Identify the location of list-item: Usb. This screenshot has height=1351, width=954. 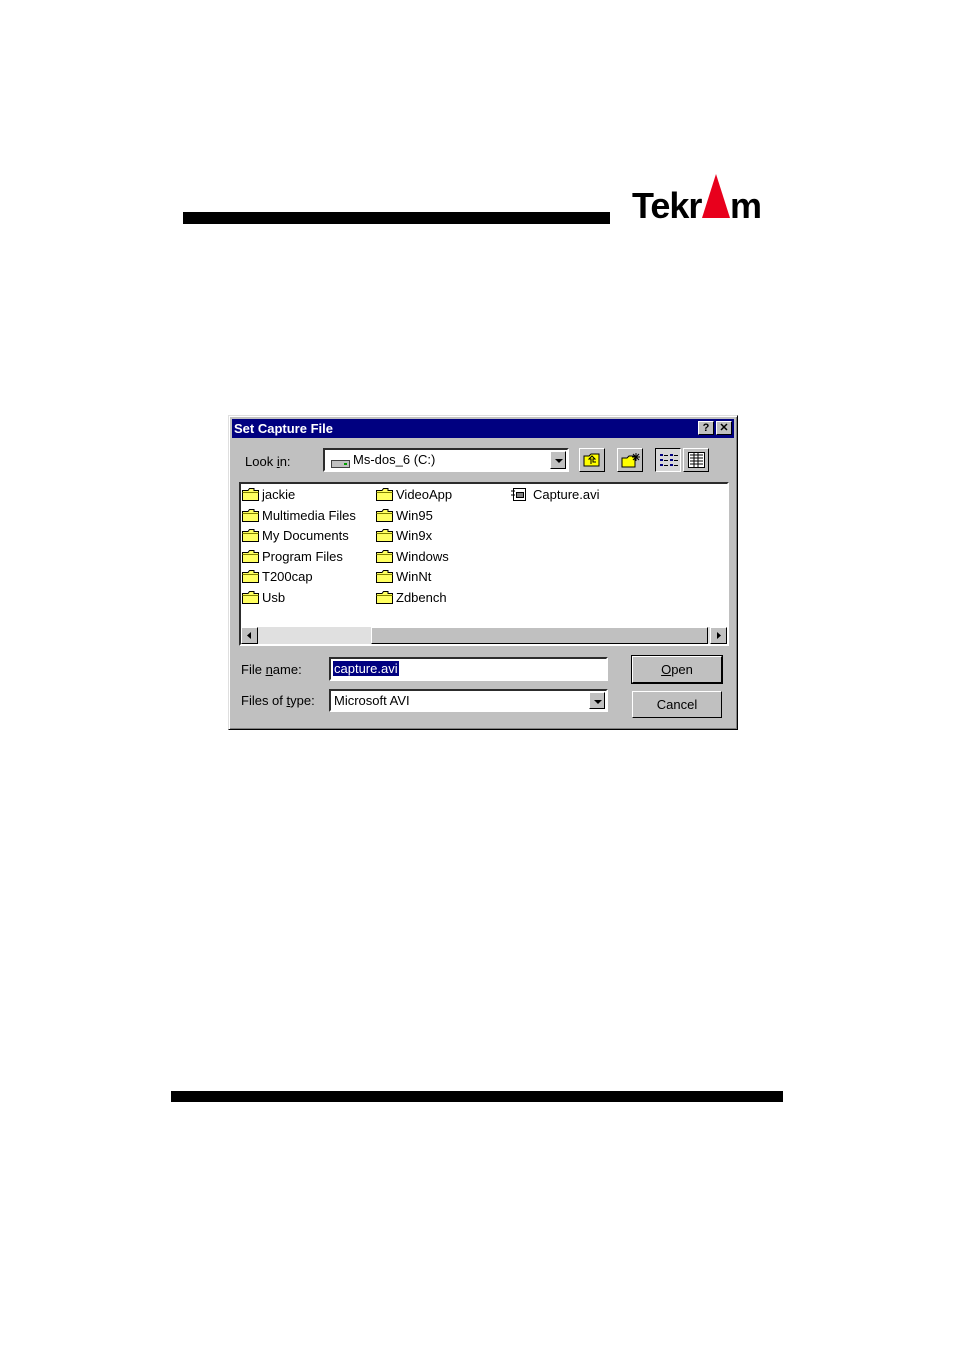
(263, 597).